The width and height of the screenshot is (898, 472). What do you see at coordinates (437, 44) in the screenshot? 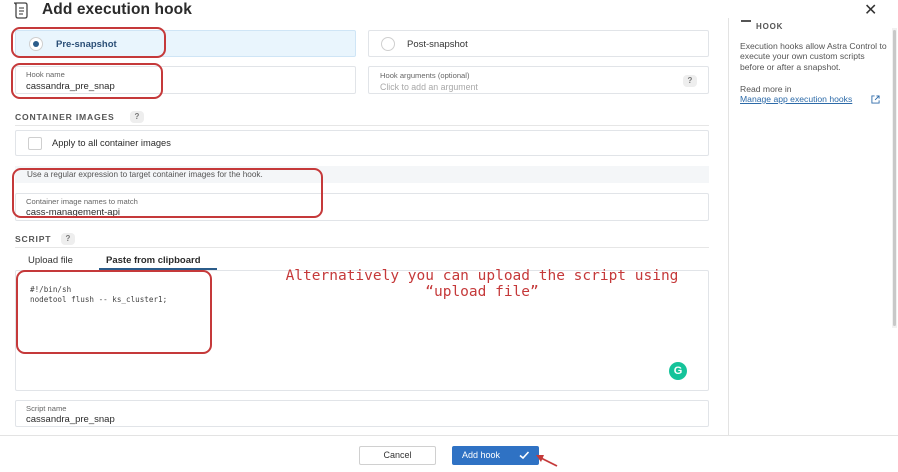
I see `post-snapshot-label: Post-snapshot` at bounding box center [437, 44].